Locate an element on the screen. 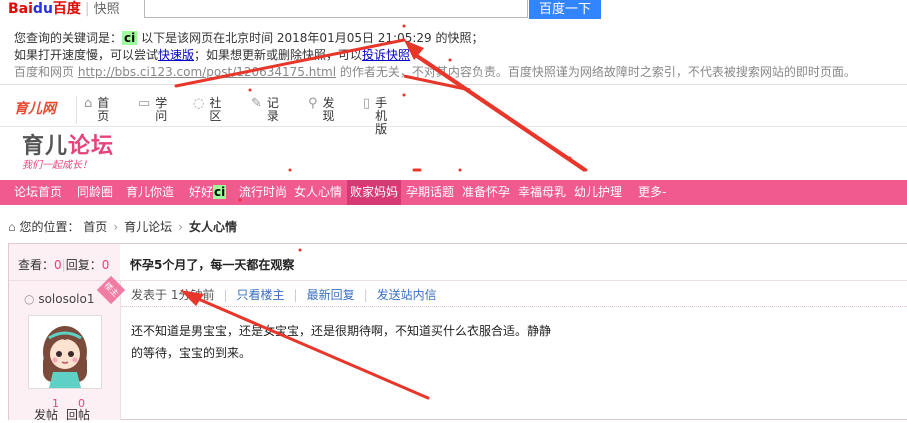  fast-version-link: 快速版 is located at coordinates (176, 55).